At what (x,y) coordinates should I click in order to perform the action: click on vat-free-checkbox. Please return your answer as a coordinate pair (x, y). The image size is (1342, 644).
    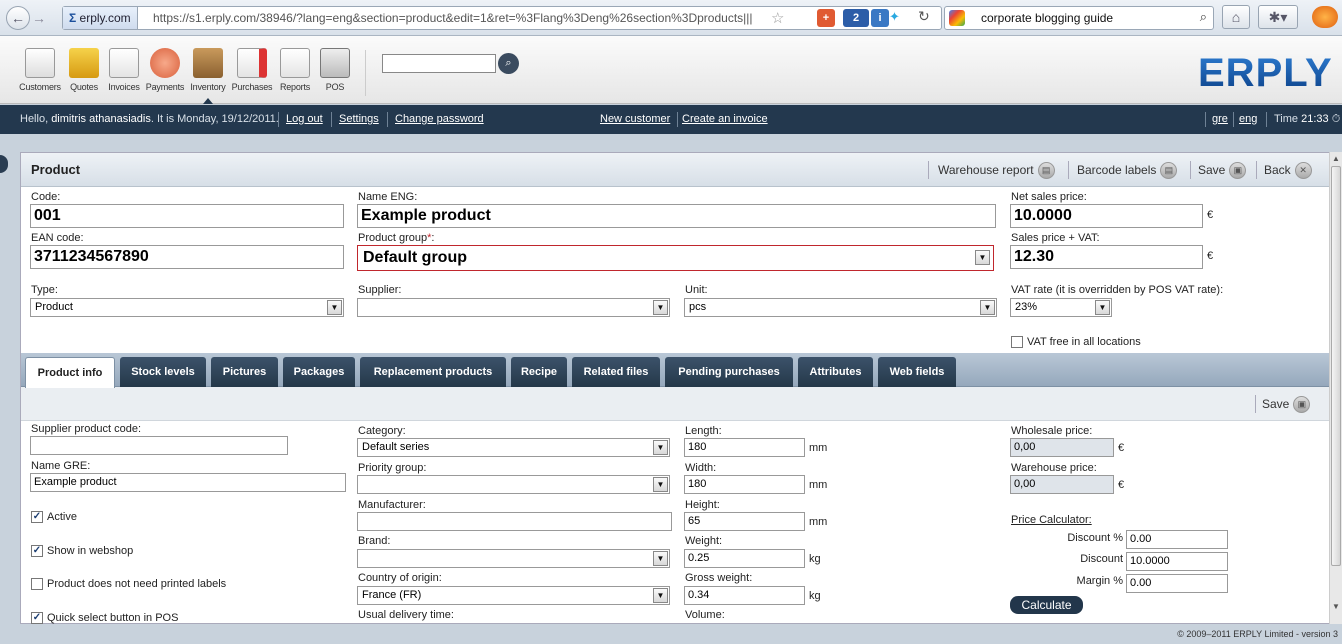
    Looking at the image, I should click on (1017, 342).